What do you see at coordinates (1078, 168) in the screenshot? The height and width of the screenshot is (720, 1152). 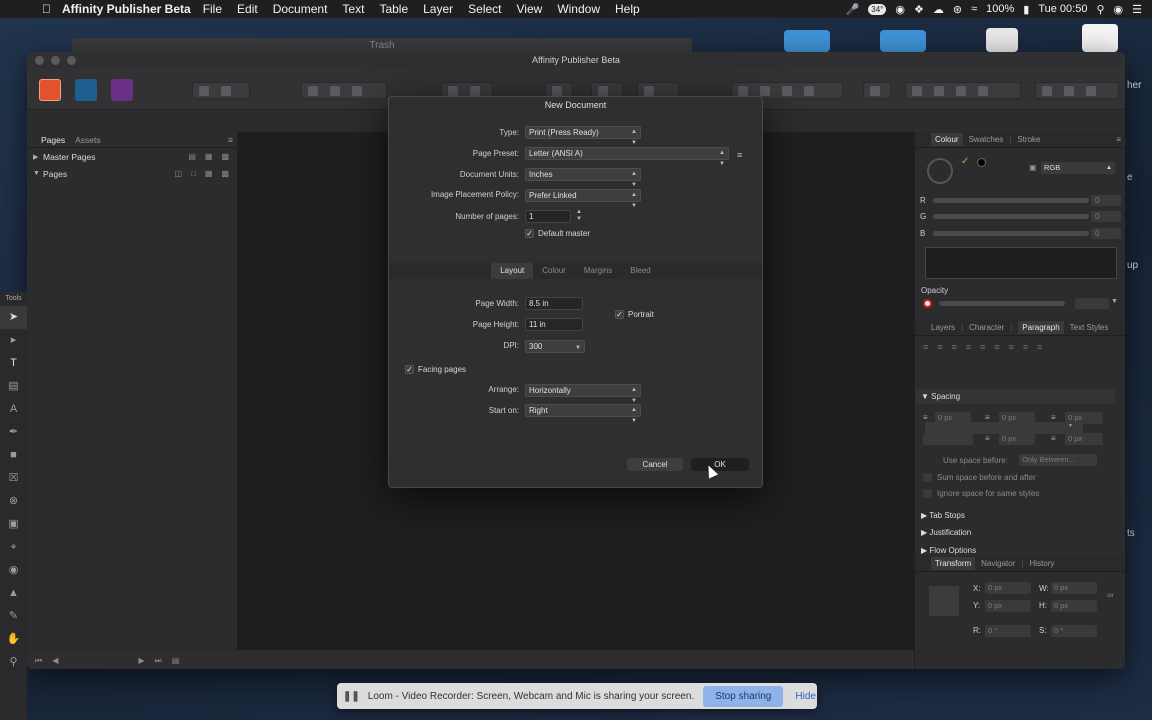 I see `colour-model-select: RGB ▲` at bounding box center [1078, 168].